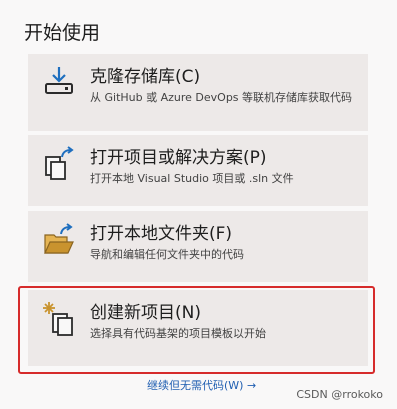 The height and width of the screenshot is (409, 397). I want to click on open-folder-title: 打开本地文件夹(F), so click(161, 234).